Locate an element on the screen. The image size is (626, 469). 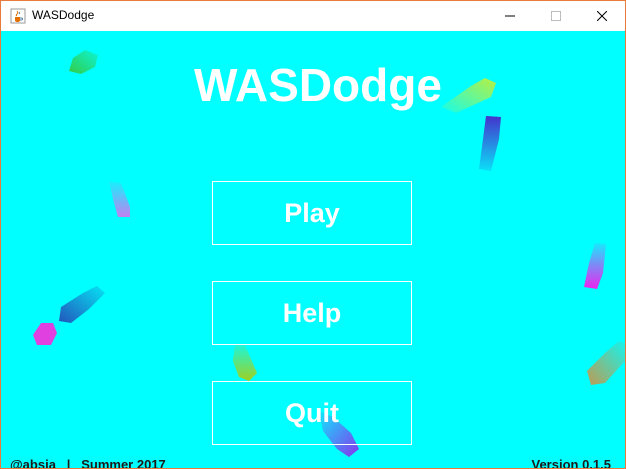
credit-text: @absia | Summer 2017 is located at coordinates (88, 463).